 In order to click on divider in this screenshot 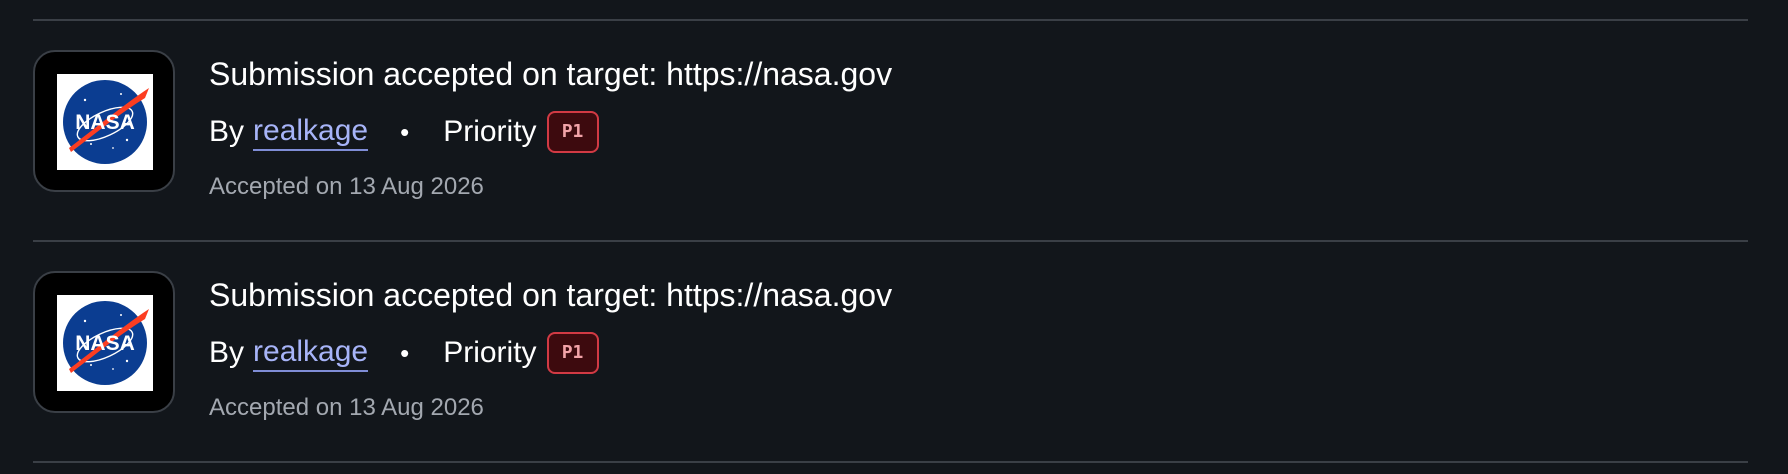, I will do `click(890, 462)`.